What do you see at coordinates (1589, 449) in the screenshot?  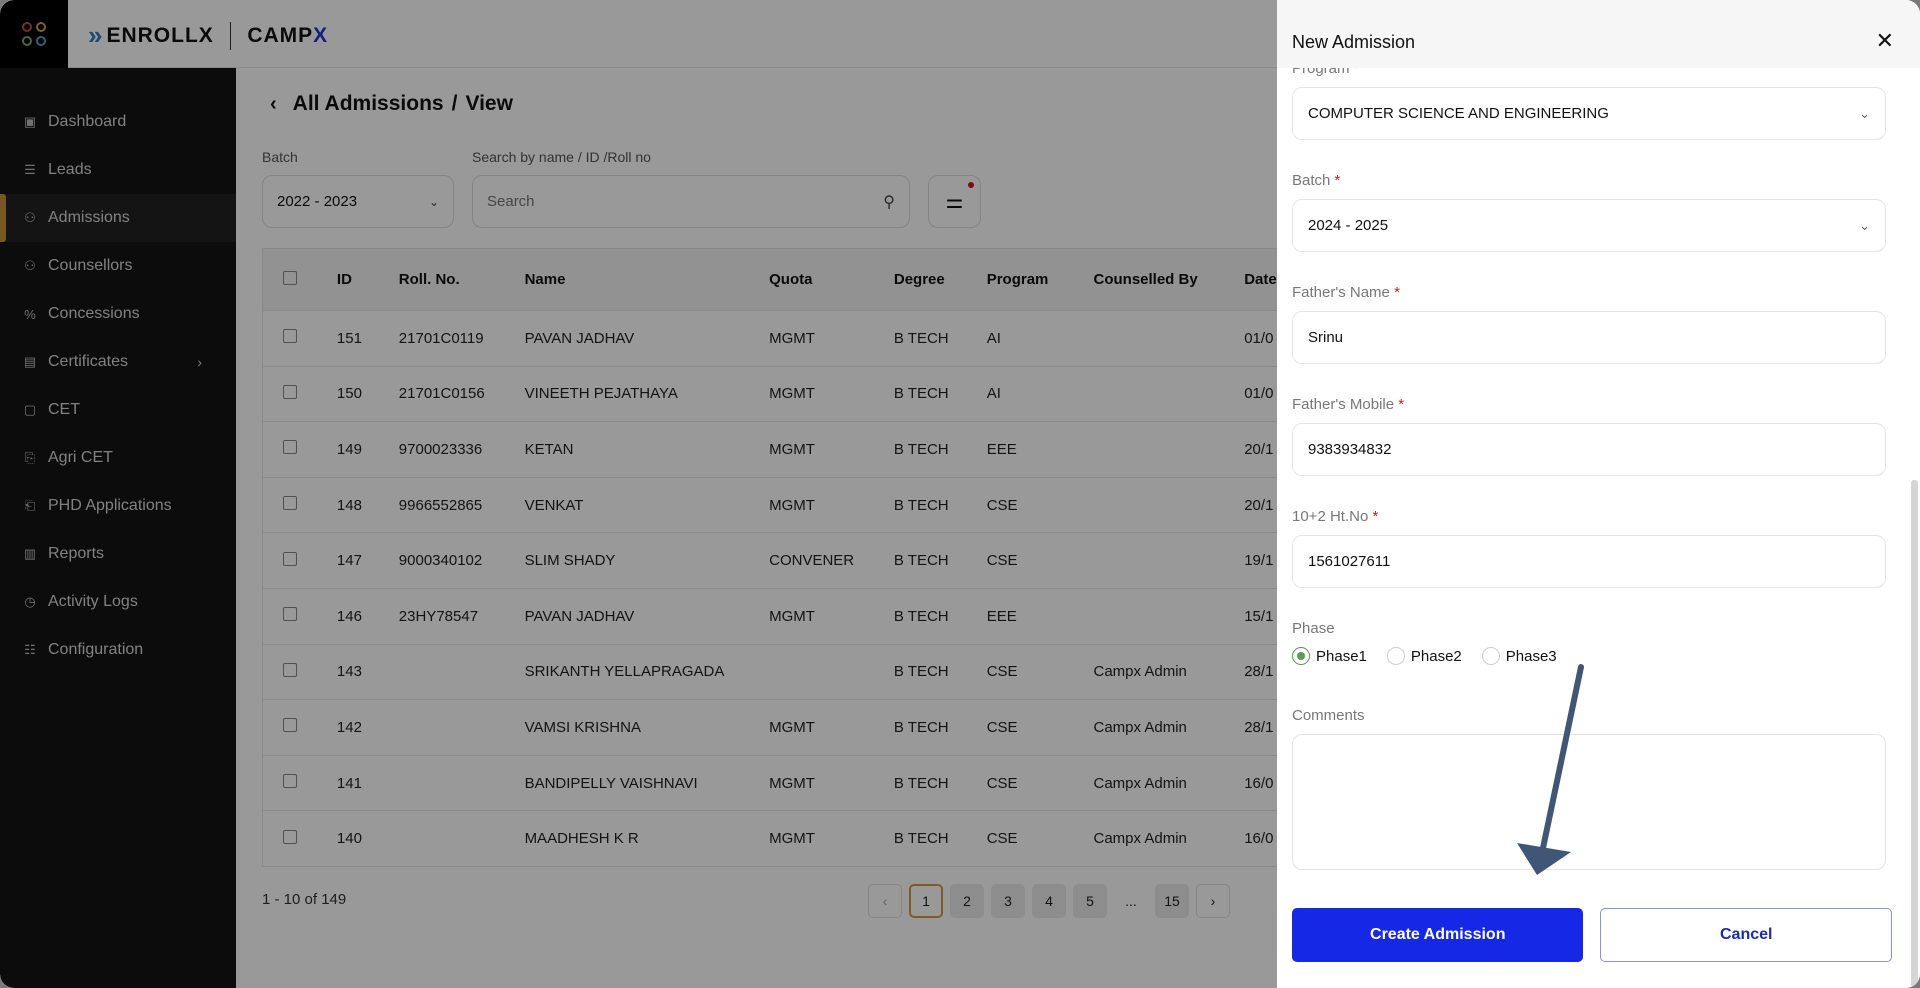 I see `father-mobile-input: 9383934832` at bounding box center [1589, 449].